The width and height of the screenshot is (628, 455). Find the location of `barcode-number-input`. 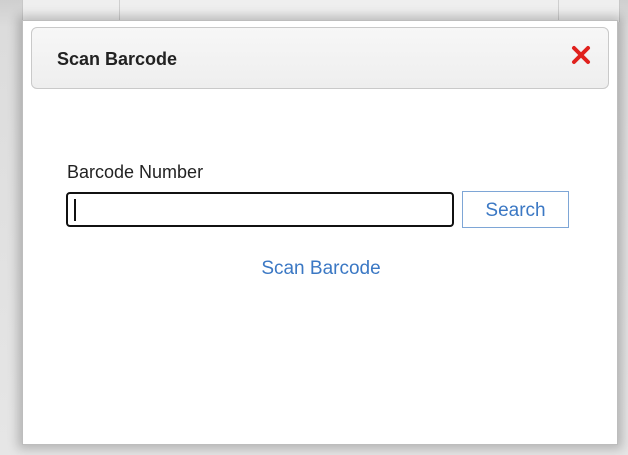

barcode-number-input is located at coordinates (260, 209).